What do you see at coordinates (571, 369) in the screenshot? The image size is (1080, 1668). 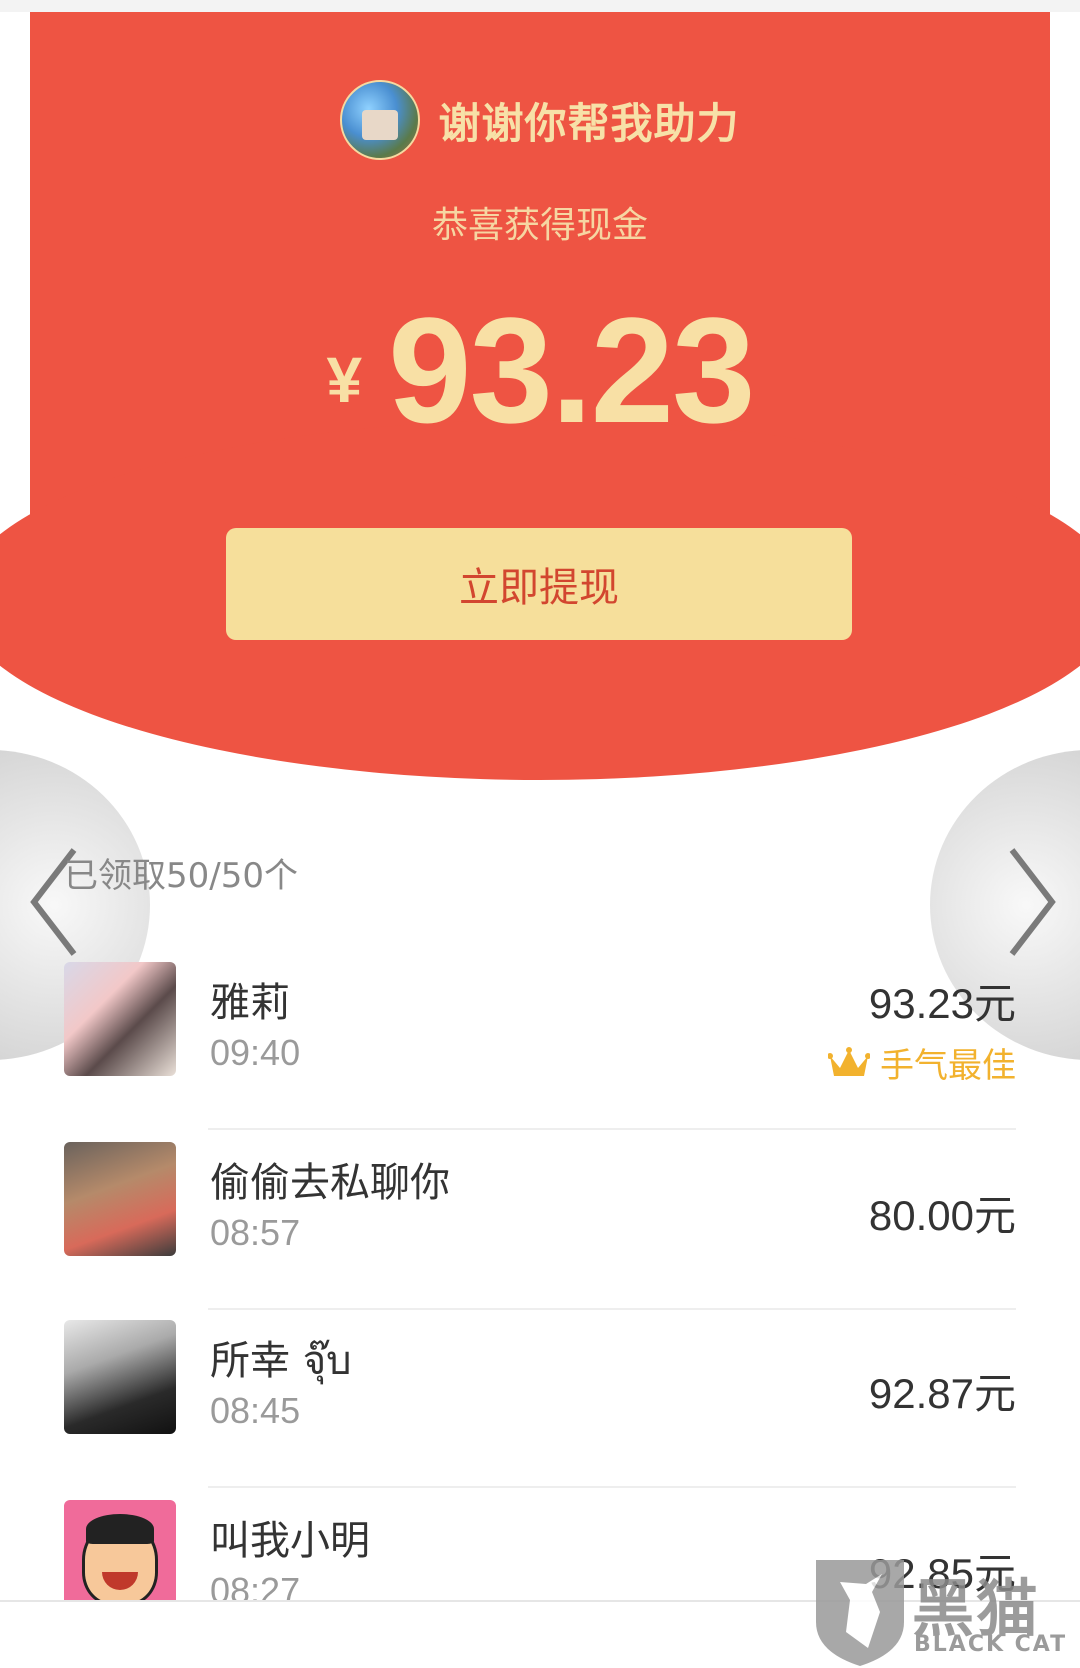 I see `amount-value: 93.23` at bounding box center [571, 369].